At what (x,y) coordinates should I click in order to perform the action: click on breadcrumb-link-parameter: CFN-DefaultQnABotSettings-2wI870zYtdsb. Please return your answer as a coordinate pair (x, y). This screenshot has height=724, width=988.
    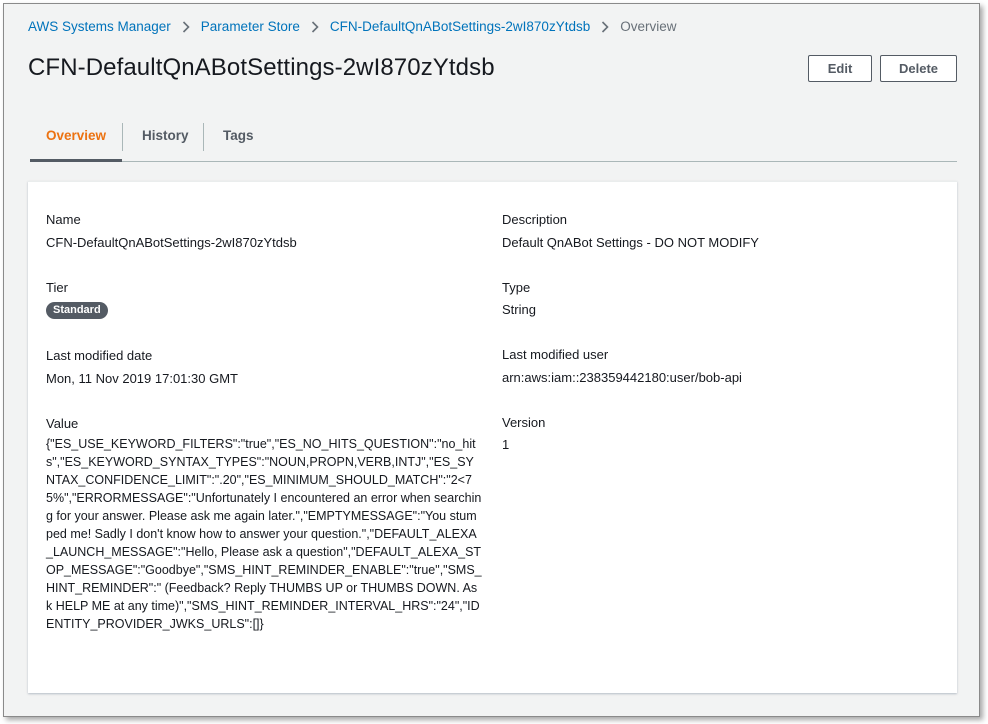
    Looking at the image, I should click on (460, 26).